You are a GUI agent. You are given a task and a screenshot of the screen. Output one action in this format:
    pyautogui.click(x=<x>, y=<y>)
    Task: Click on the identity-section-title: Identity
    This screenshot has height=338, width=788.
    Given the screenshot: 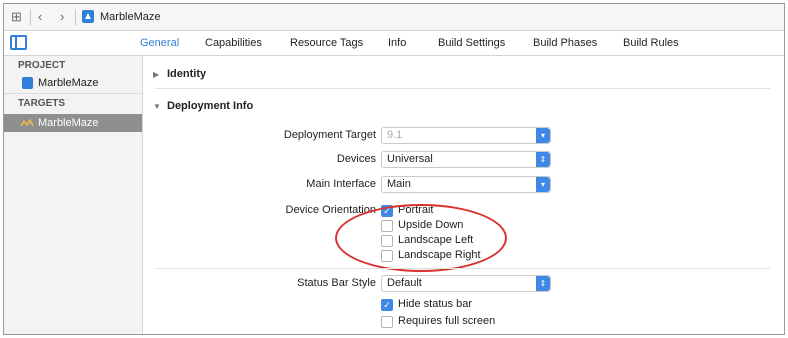 What is the action you would take?
    pyautogui.click(x=186, y=74)
    